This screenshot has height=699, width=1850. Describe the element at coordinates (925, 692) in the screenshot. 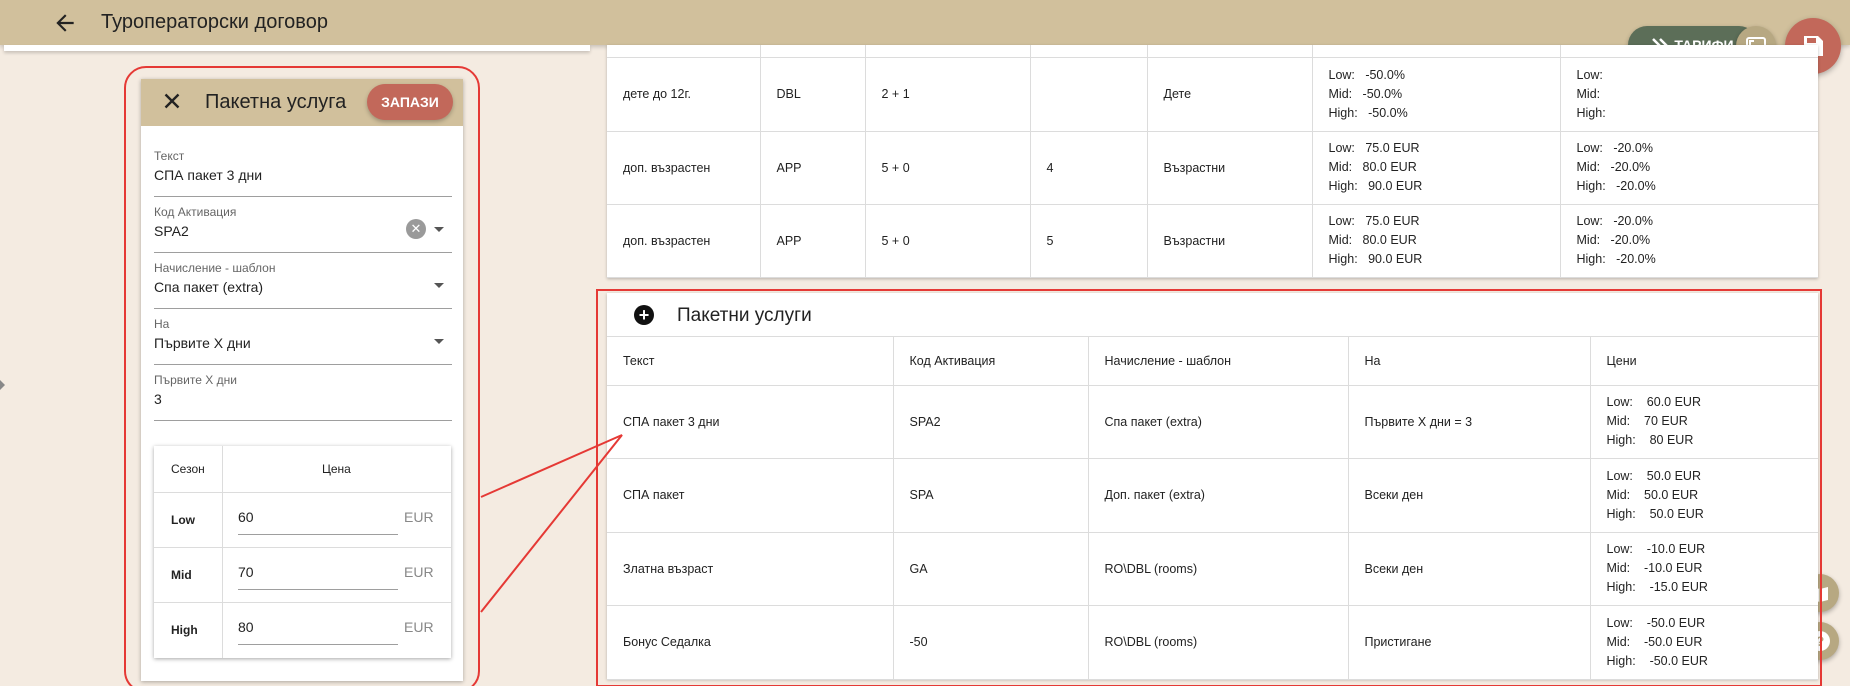

I see `bottom-strip` at that location.